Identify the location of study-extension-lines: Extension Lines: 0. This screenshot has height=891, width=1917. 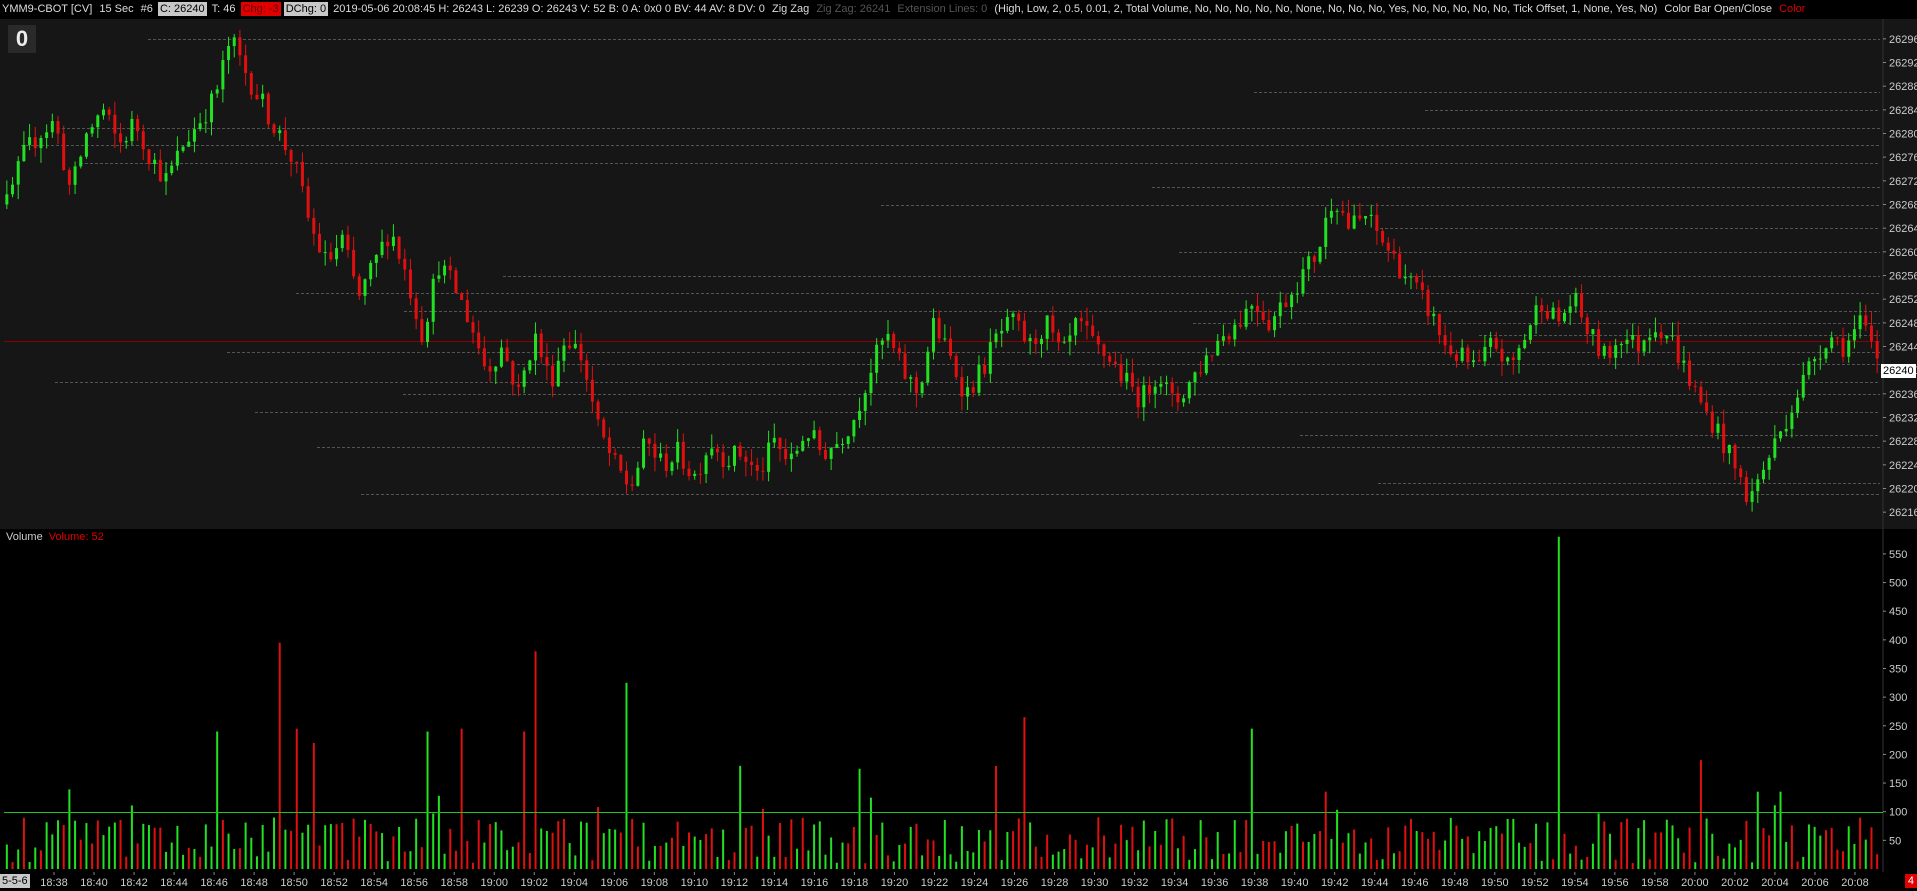
(942, 9).